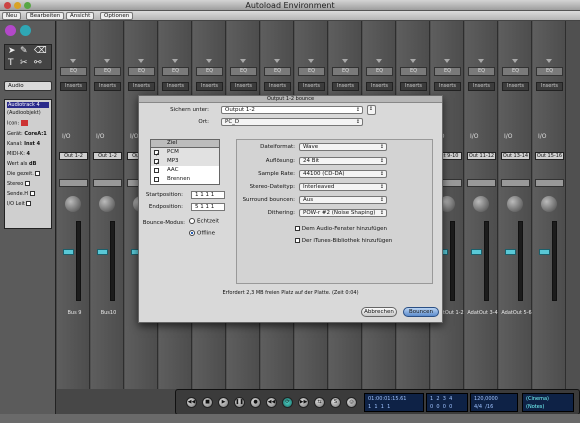 This screenshot has width=580, height=423. Describe the element at coordinates (223, 402) in the screenshot. I see `play-icon: ▶` at that location.